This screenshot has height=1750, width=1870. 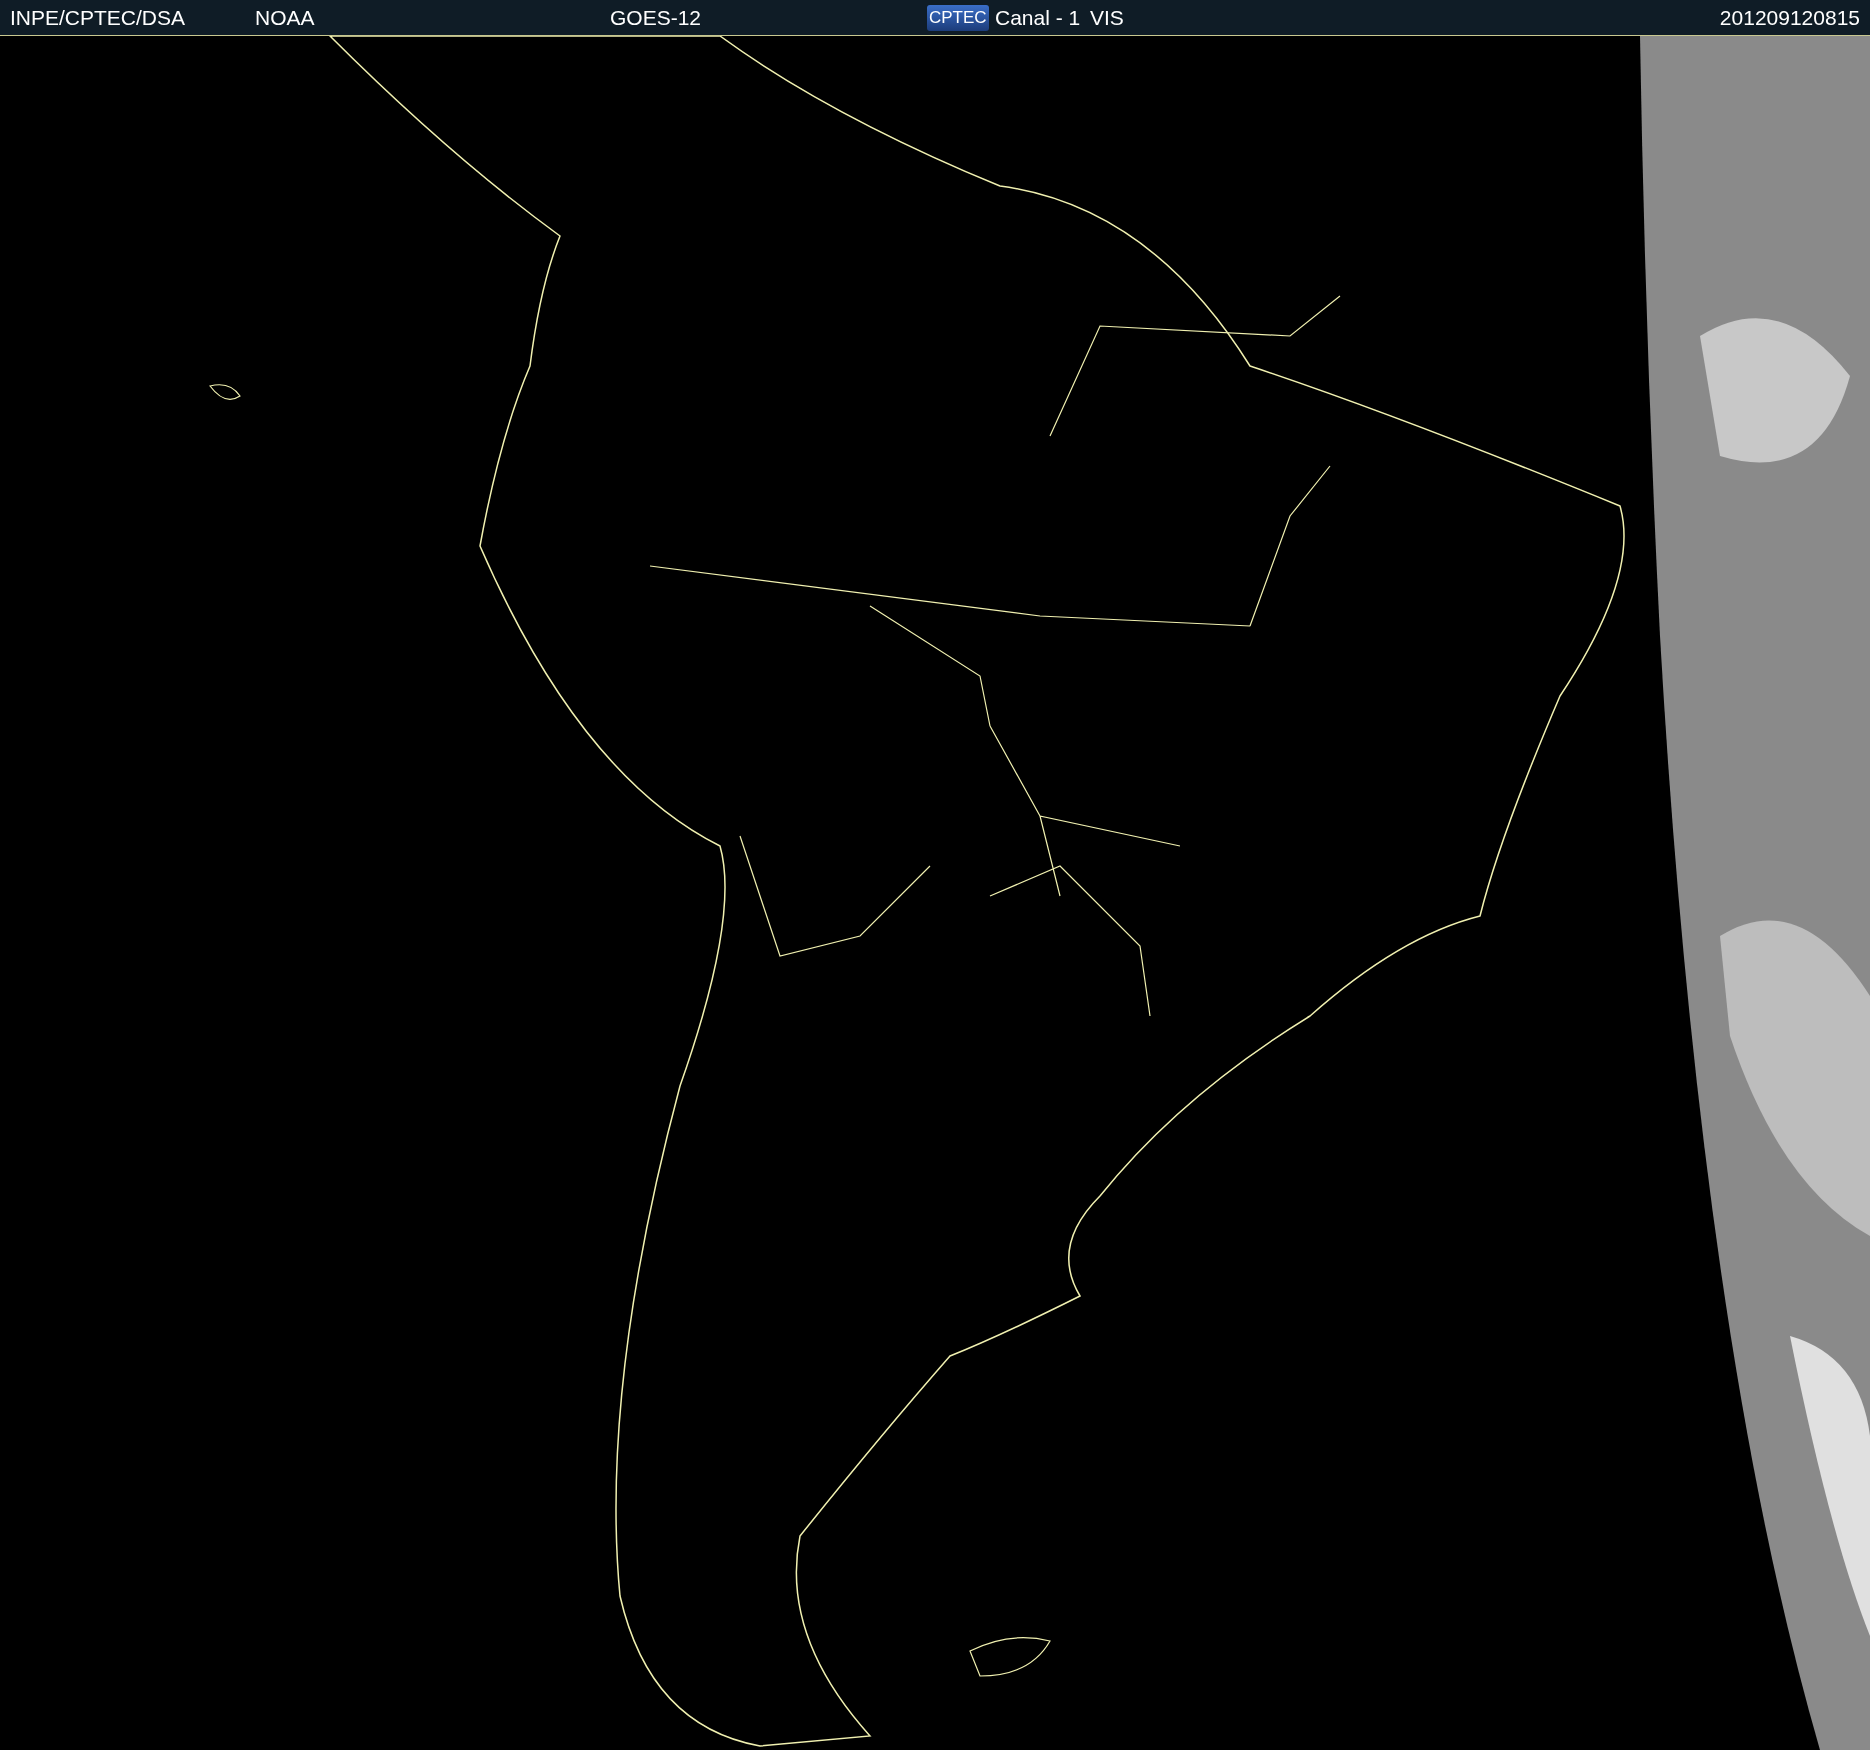 I want to click on timestamp-label: 201209120815, so click(x=1789, y=17).